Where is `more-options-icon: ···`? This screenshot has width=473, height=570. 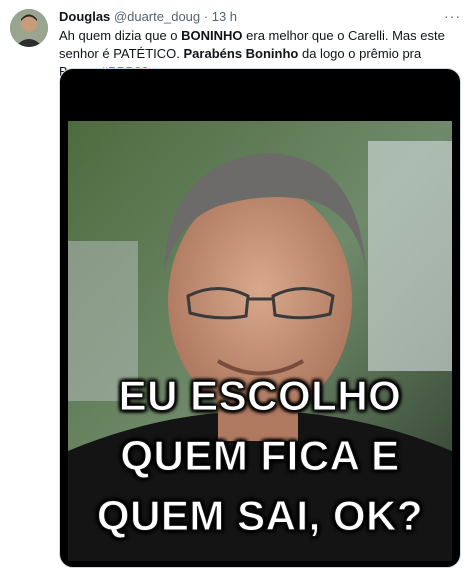
more-options-icon: ··· is located at coordinates (452, 16).